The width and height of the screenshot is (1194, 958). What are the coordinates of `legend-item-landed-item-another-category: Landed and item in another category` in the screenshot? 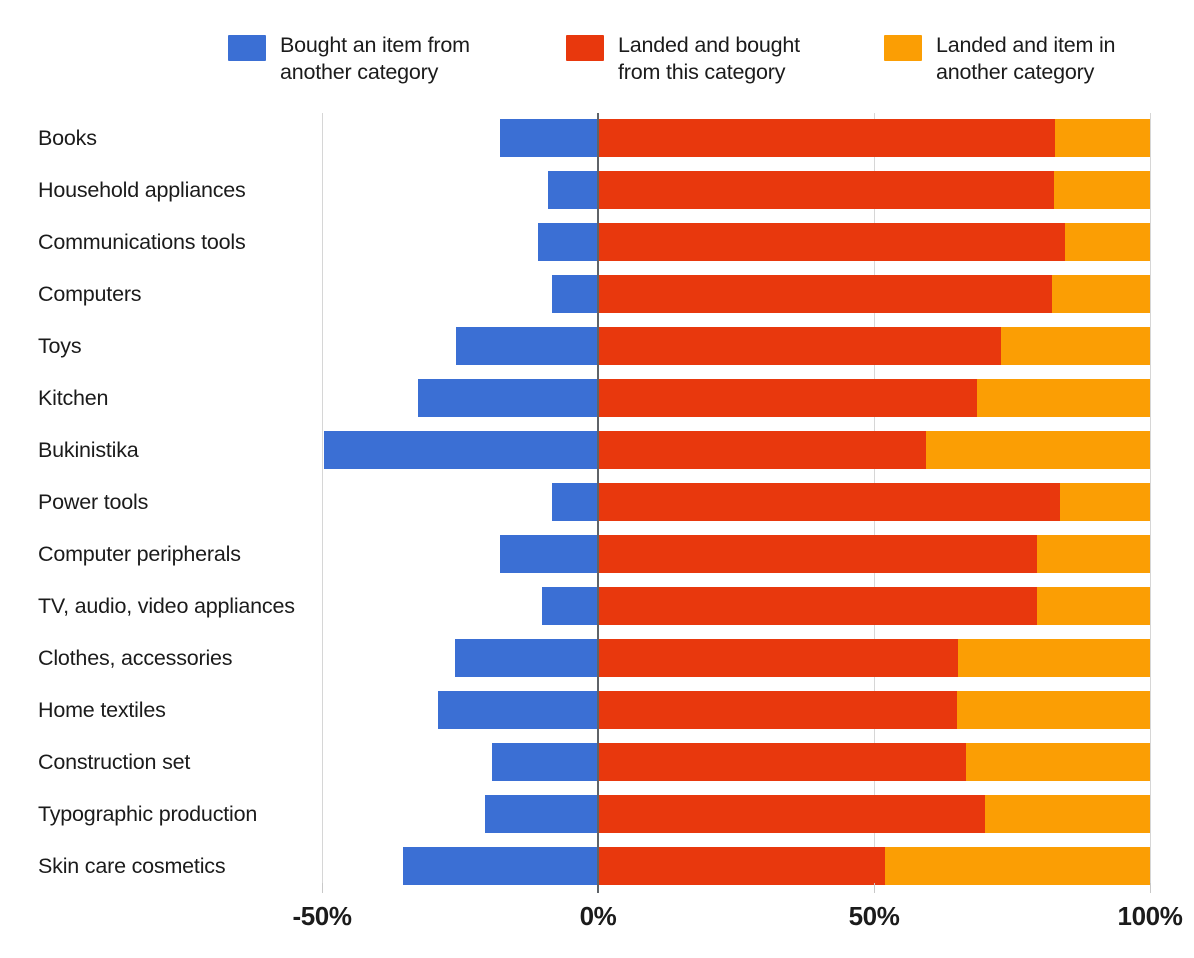 It's located at (1026, 59).